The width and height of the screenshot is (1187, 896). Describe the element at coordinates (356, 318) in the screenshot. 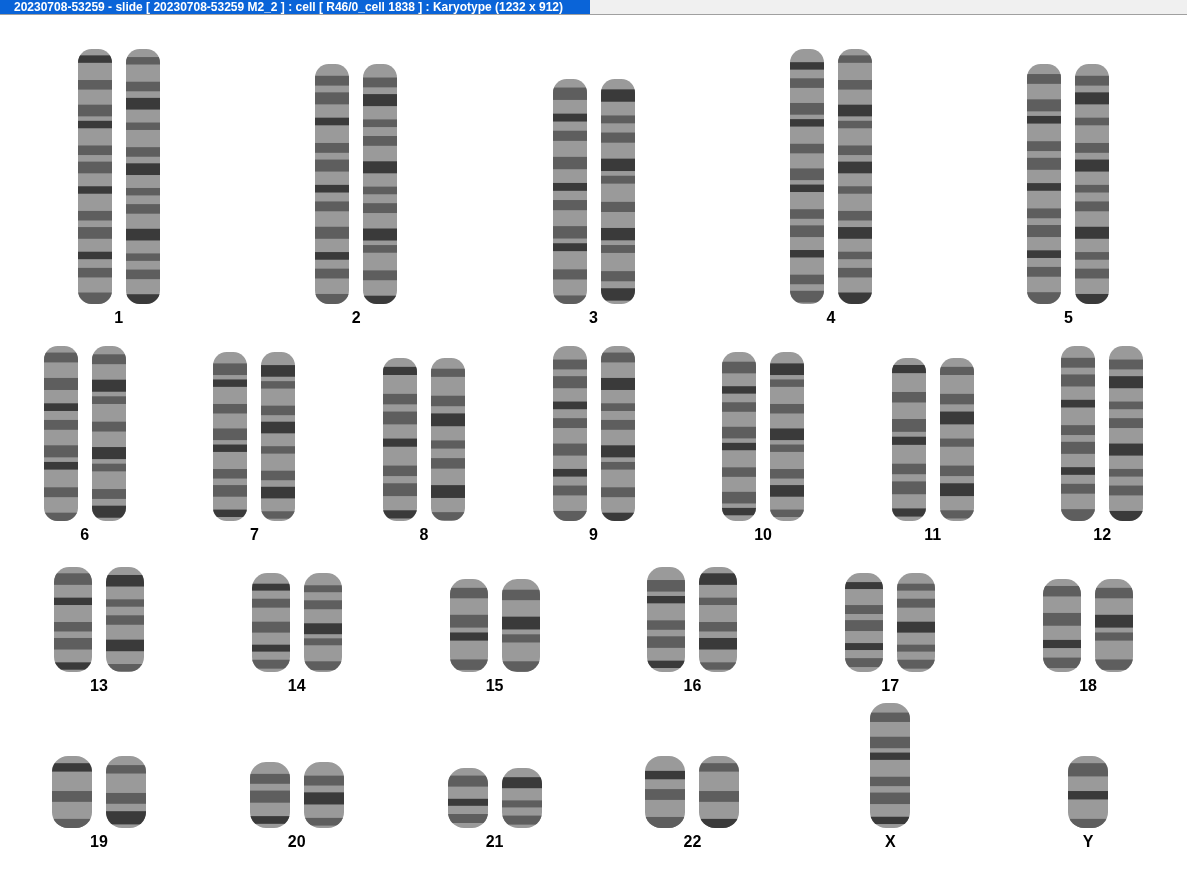

I see `chromosome-label: 2` at that location.